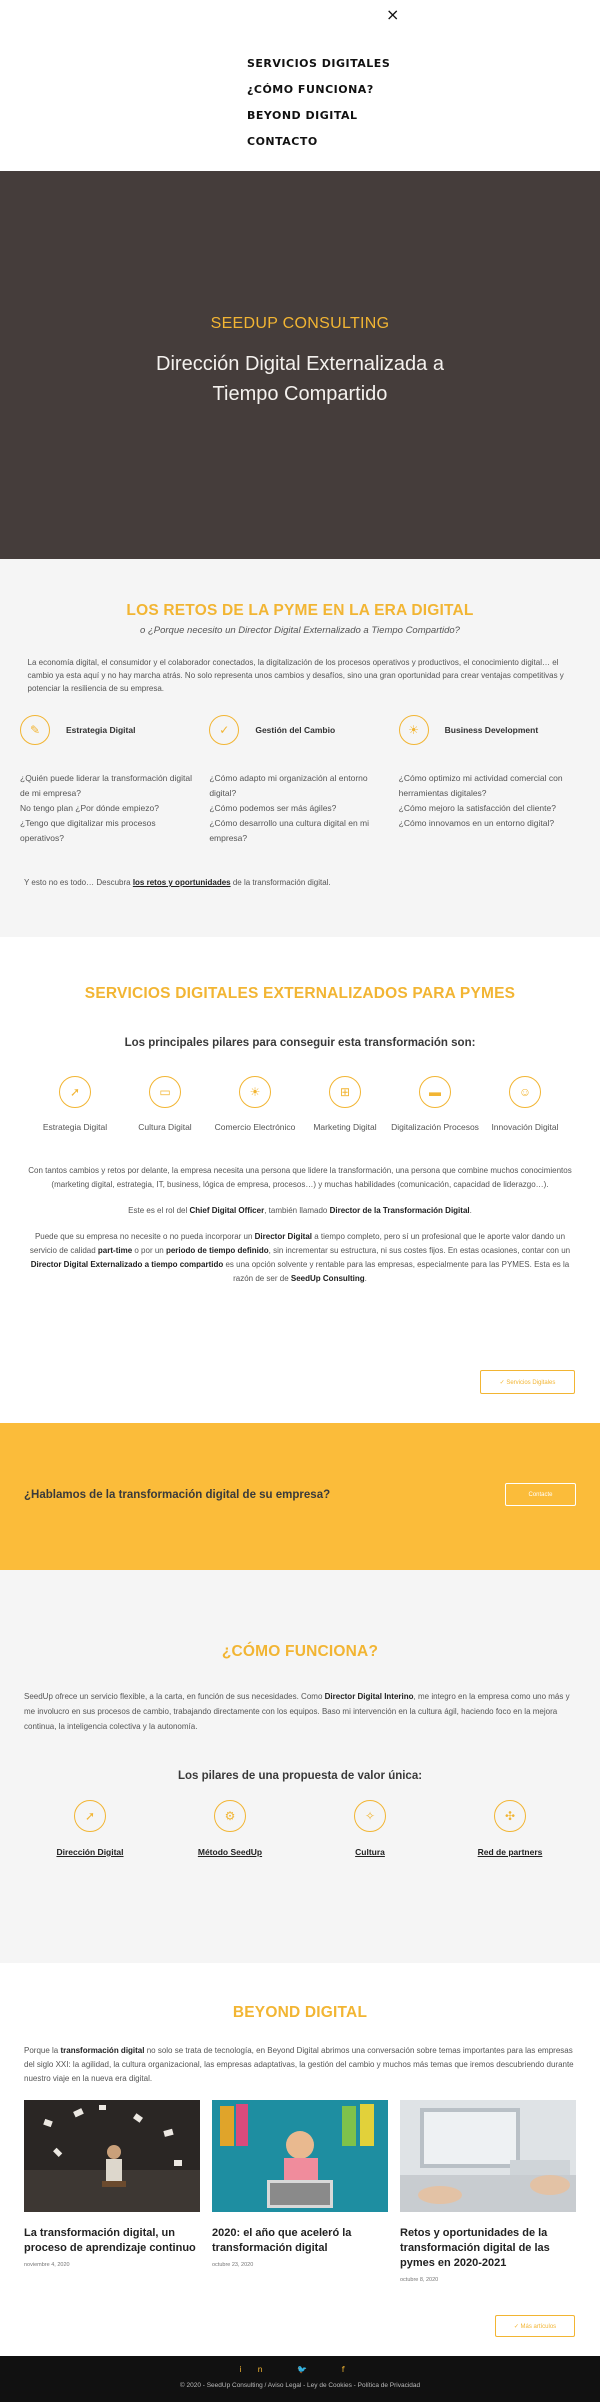  I want to click on pillar-link: Dirección Digital, so click(90, 1852).